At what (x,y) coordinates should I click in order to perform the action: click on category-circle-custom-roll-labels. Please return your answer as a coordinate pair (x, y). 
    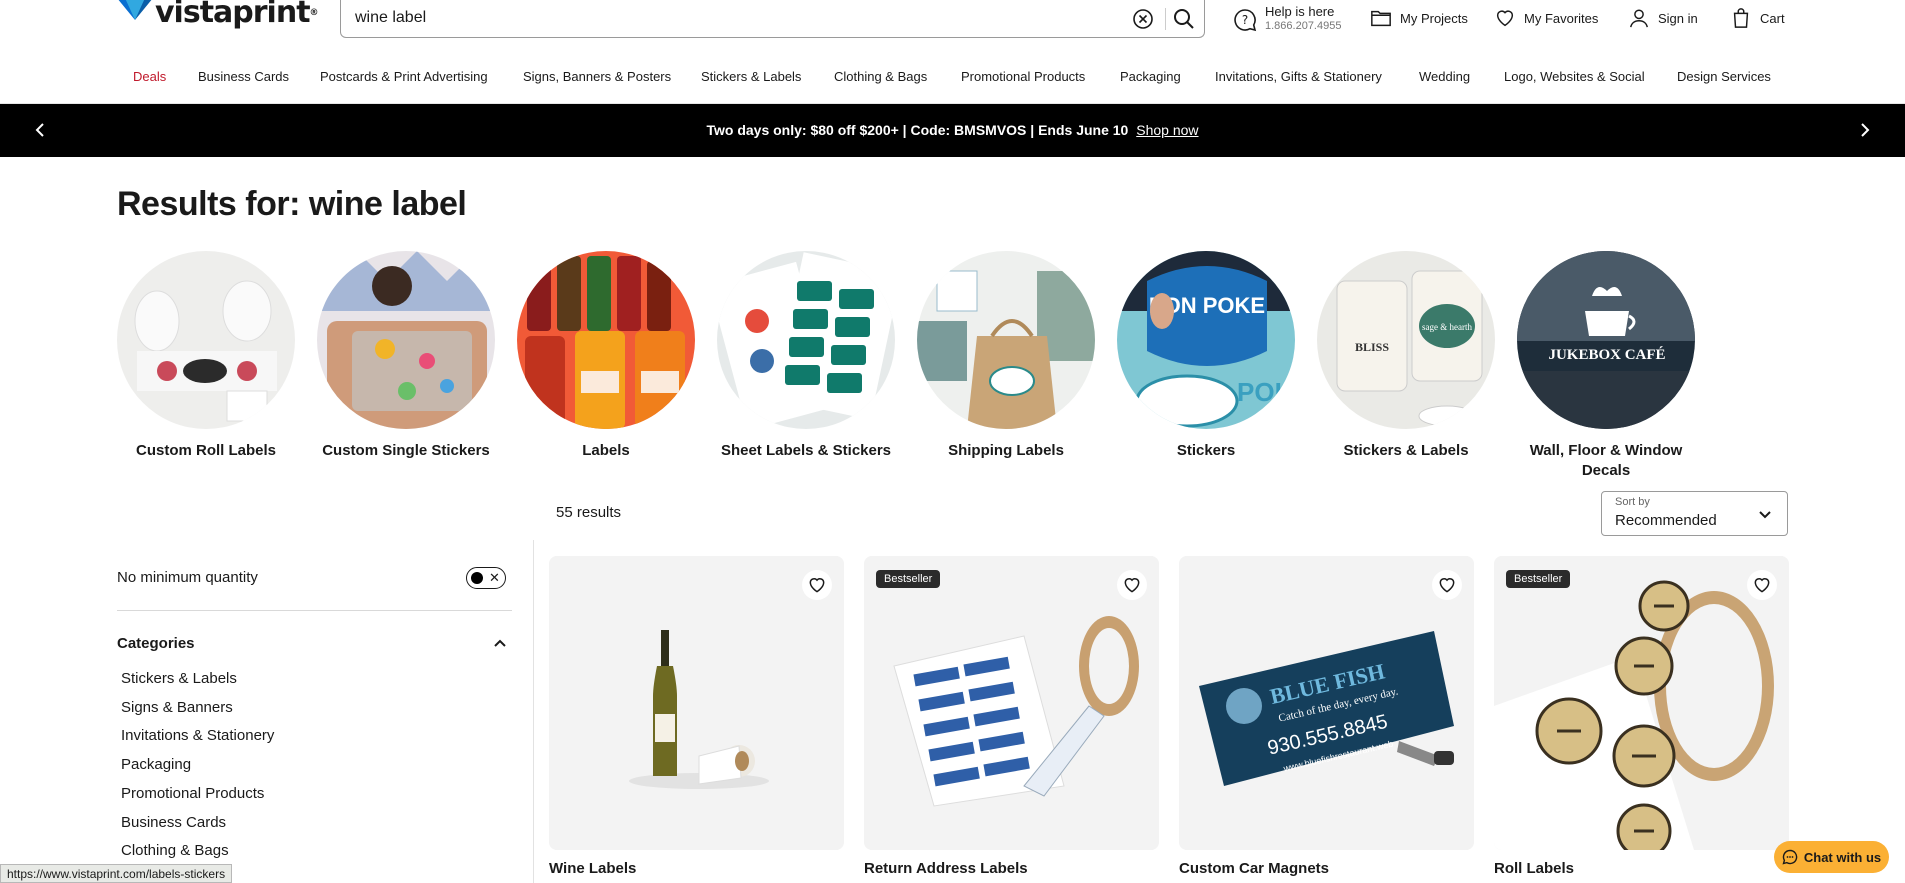
    Looking at the image, I should click on (206, 340).